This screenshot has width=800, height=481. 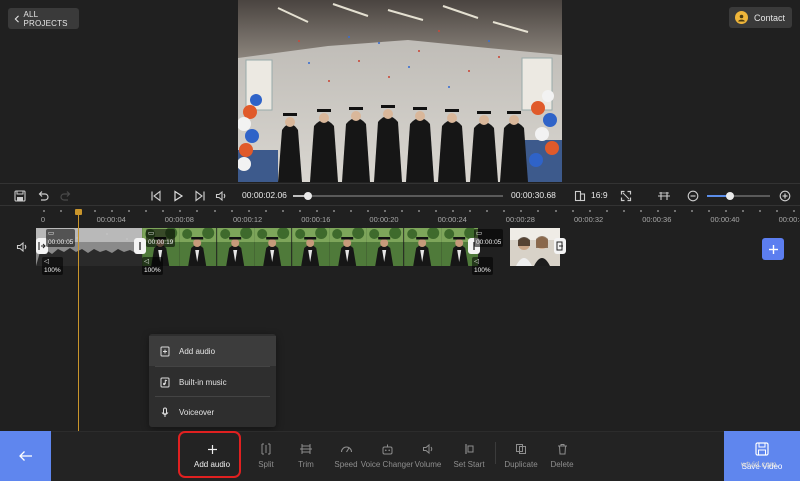 What do you see at coordinates (43, 196) in the screenshot?
I see `undo-icon` at bounding box center [43, 196].